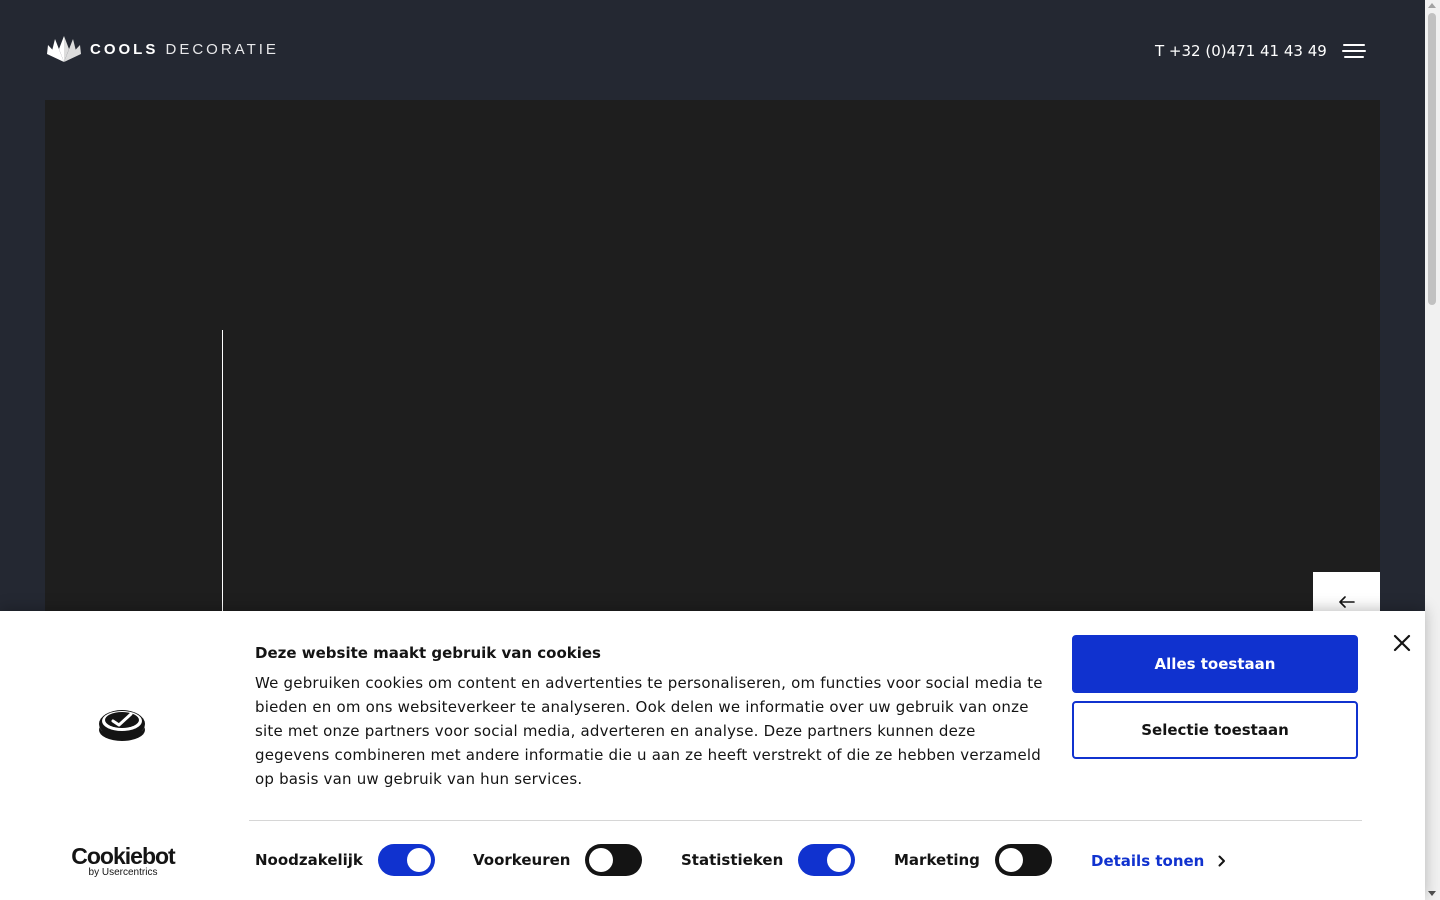  What do you see at coordinates (522, 860) in the screenshot?
I see `toggle-label-preferences: Voorkeuren` at bounding box center [522, 860].